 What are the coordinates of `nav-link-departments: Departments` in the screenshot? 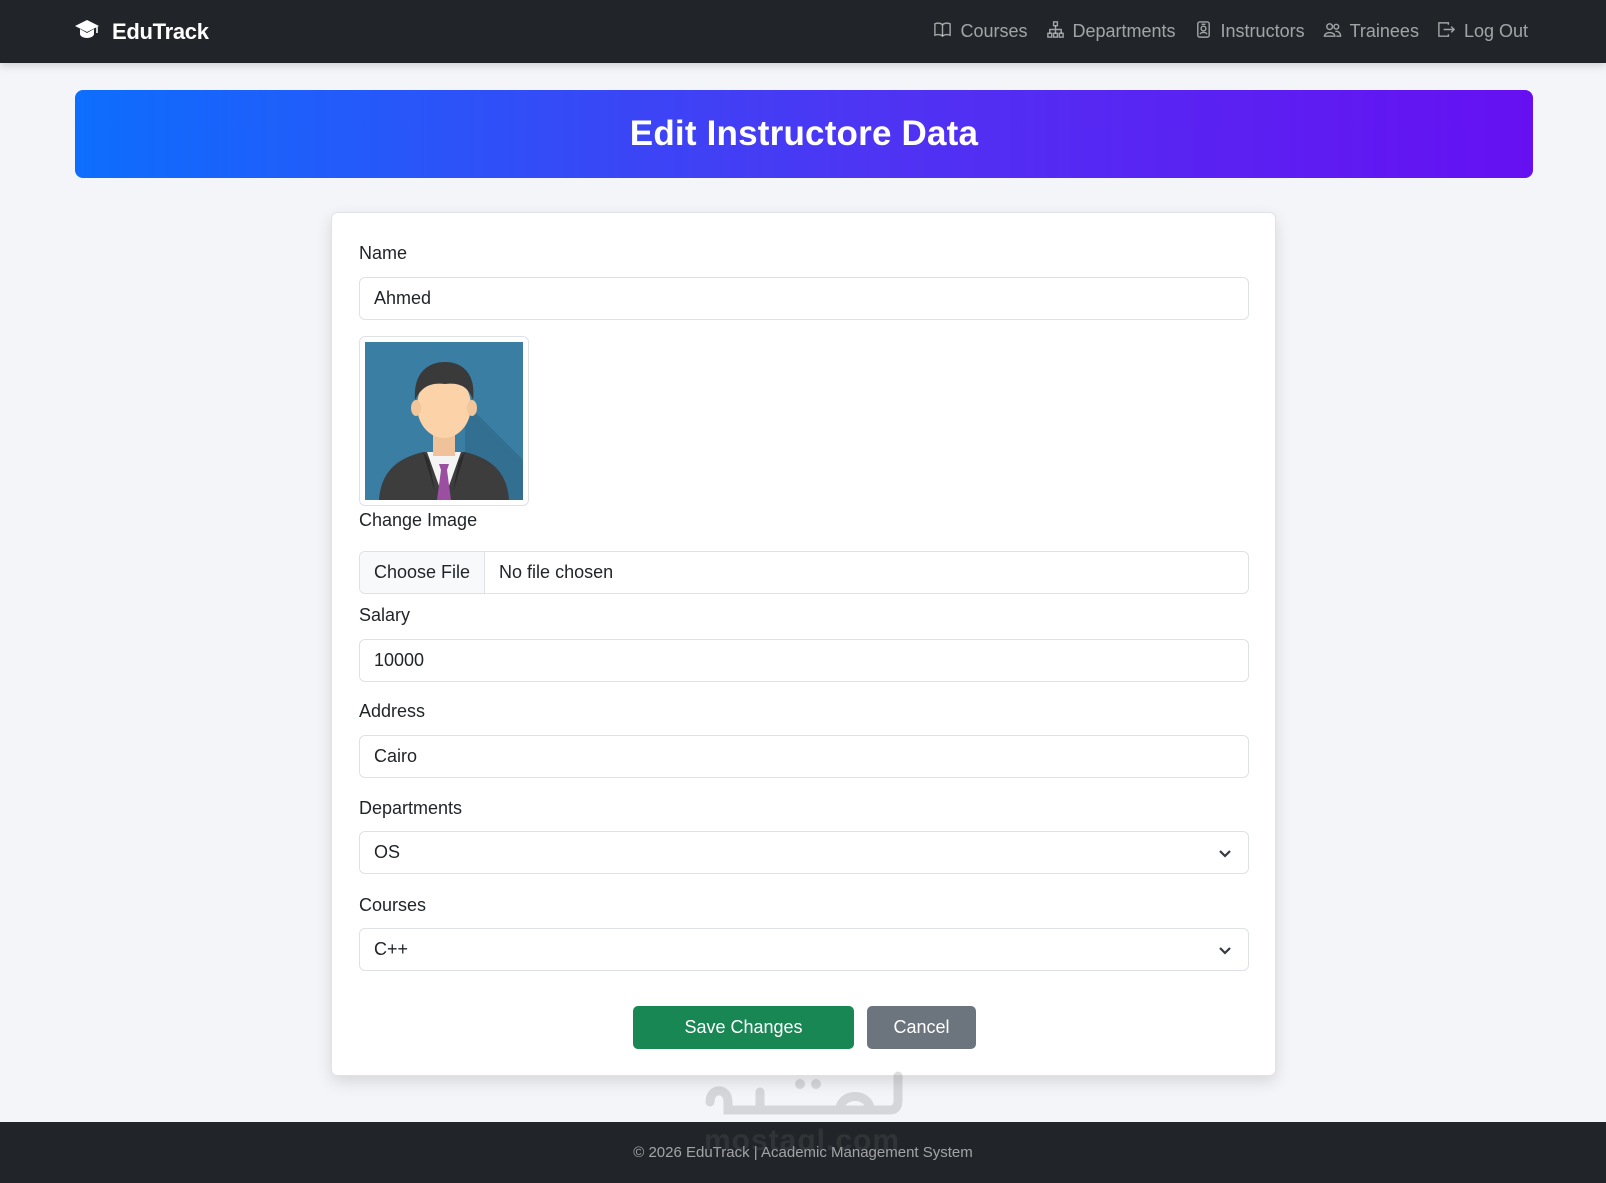 It's located at (1111, 32).